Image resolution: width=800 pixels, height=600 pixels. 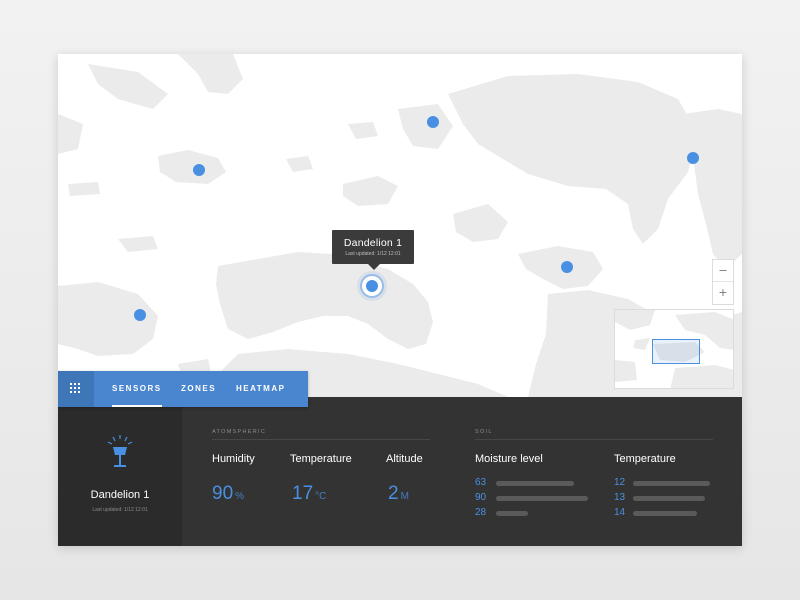 I want to click on temperature-label: Temperature, so click(x=321, y=459).